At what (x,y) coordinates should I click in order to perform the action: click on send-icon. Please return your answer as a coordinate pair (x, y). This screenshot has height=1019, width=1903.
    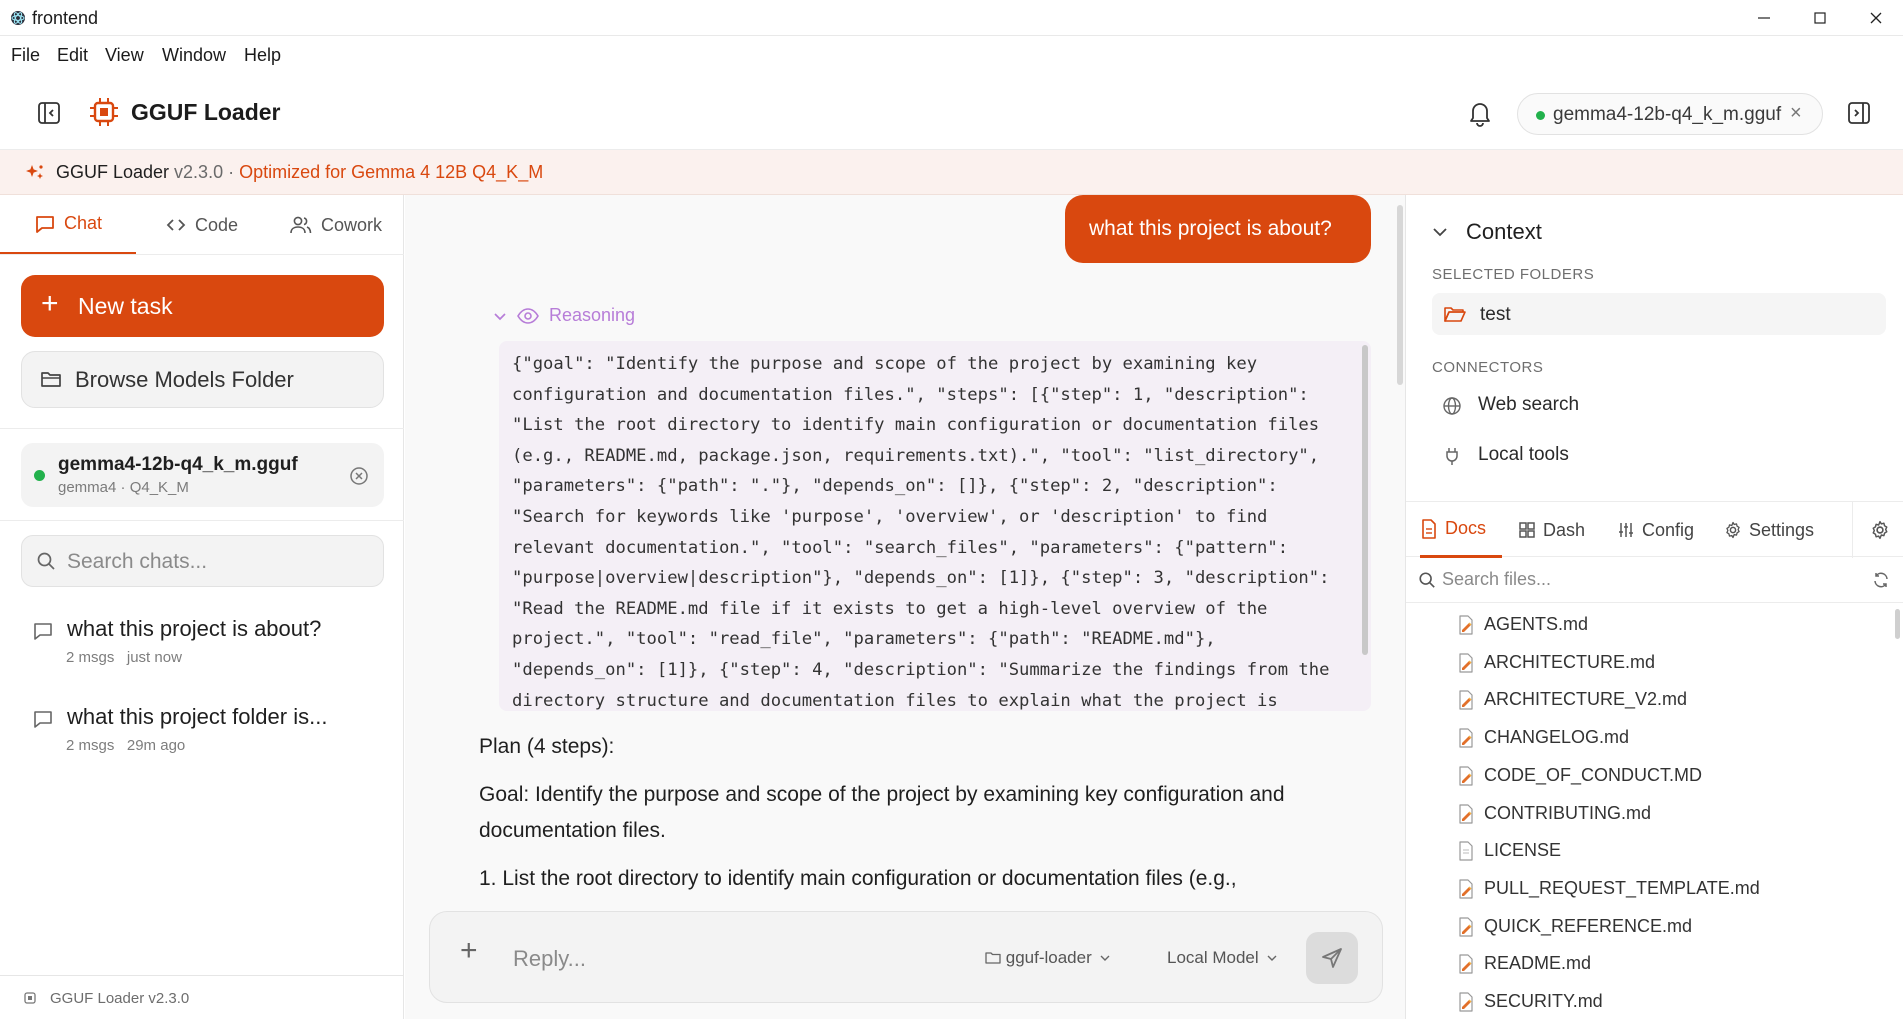
    Looking at the image, I should click on (1332, 958).